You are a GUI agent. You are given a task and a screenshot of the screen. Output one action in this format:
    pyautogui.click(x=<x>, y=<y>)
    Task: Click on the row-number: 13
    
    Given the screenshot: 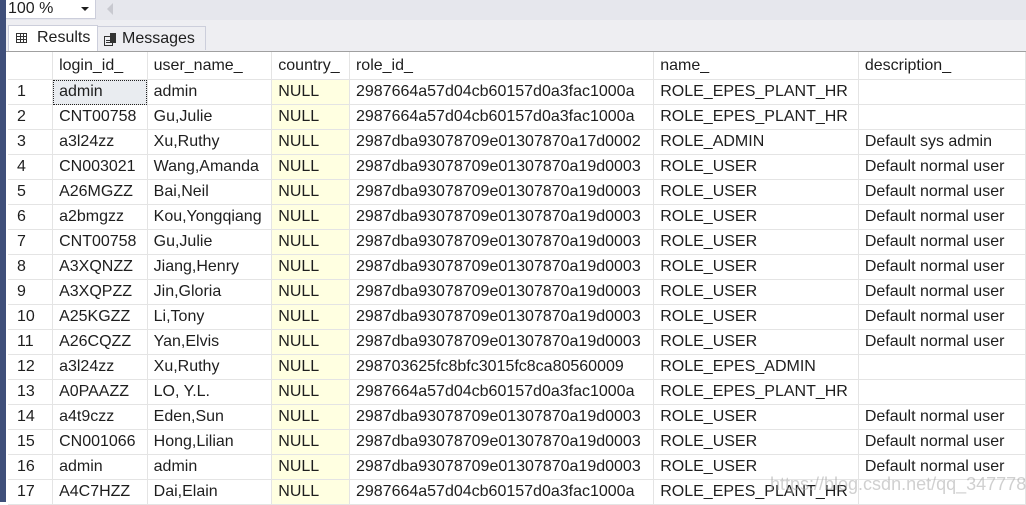 What is the action you would take?
    pyautogui.click(x=31, y=392)
    